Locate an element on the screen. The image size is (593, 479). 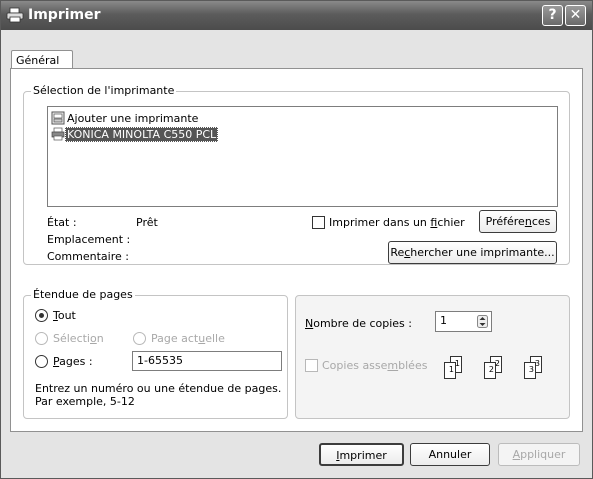
radio-current-page-label: Page actuelle is located at coordinates (188, 338).